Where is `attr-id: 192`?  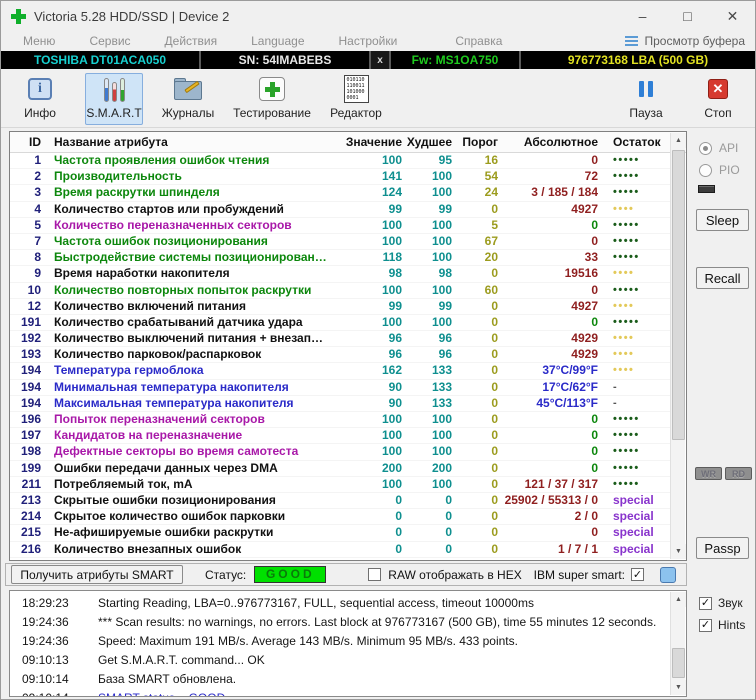 attr-id: 192 is located at coordinates (30, 338).